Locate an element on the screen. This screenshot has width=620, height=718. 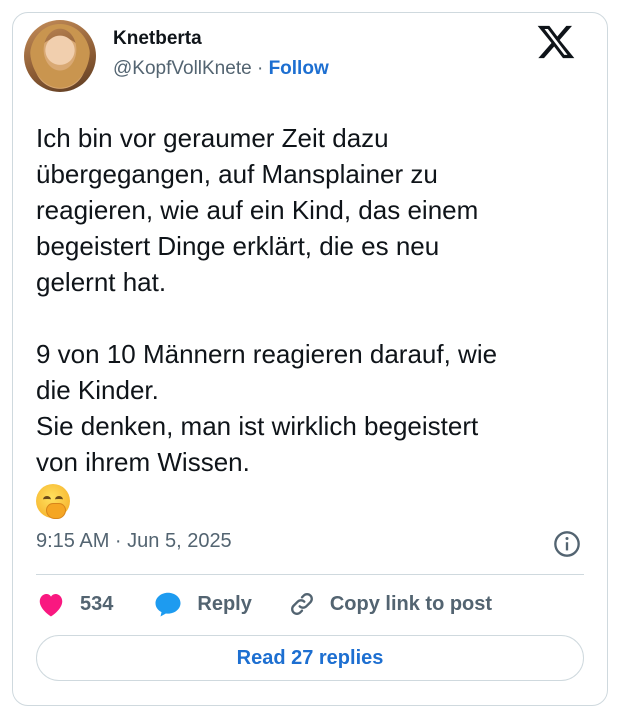
author-handle: @KopfVollKnete is located at coordinates (182, 68).